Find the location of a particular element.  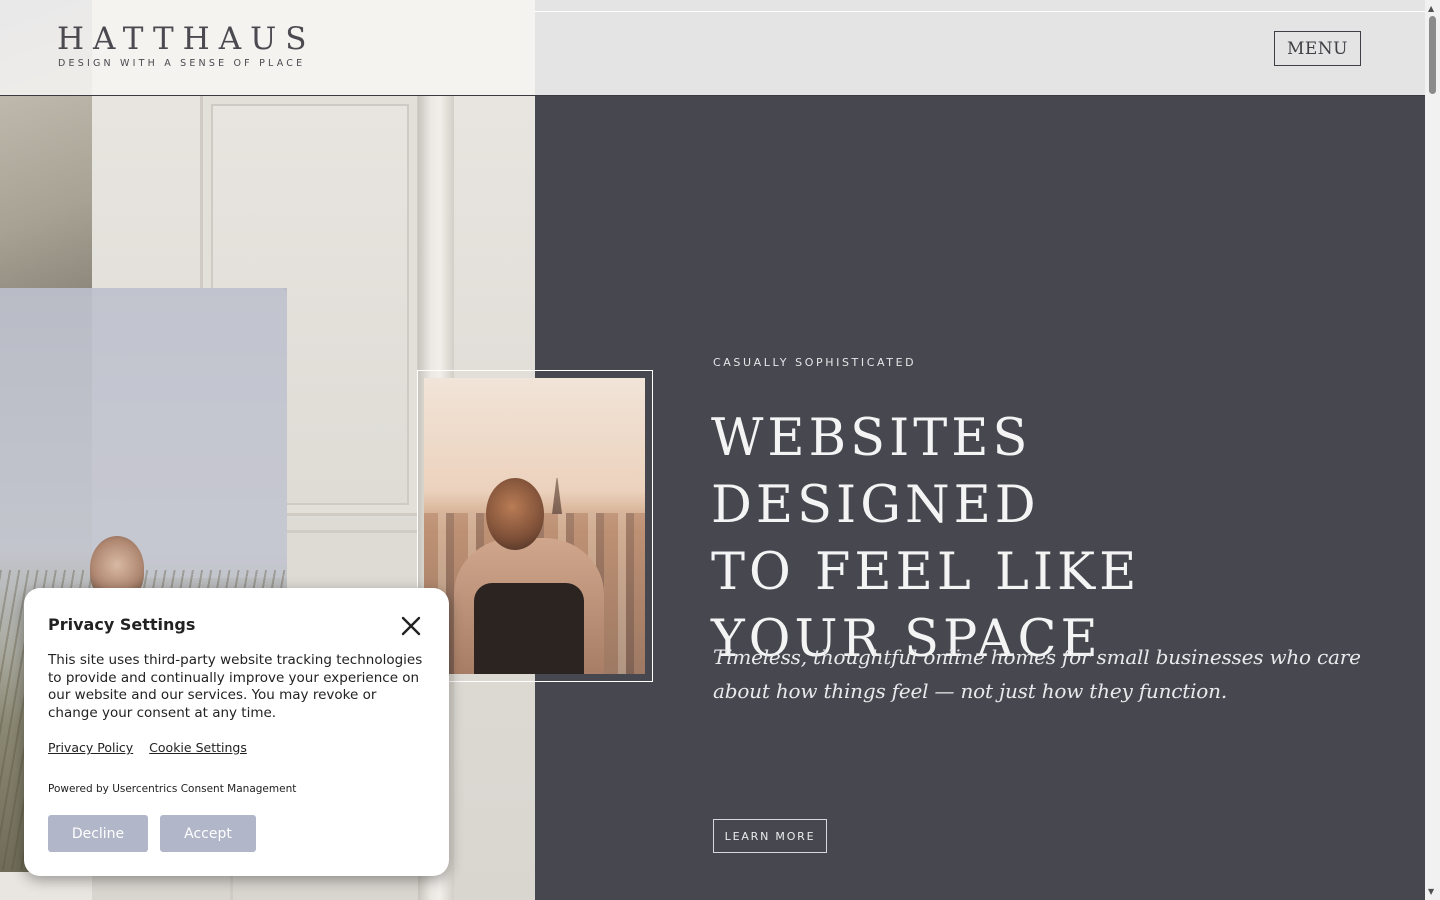

accept-button: Accept is located at coordinates (208, 833).